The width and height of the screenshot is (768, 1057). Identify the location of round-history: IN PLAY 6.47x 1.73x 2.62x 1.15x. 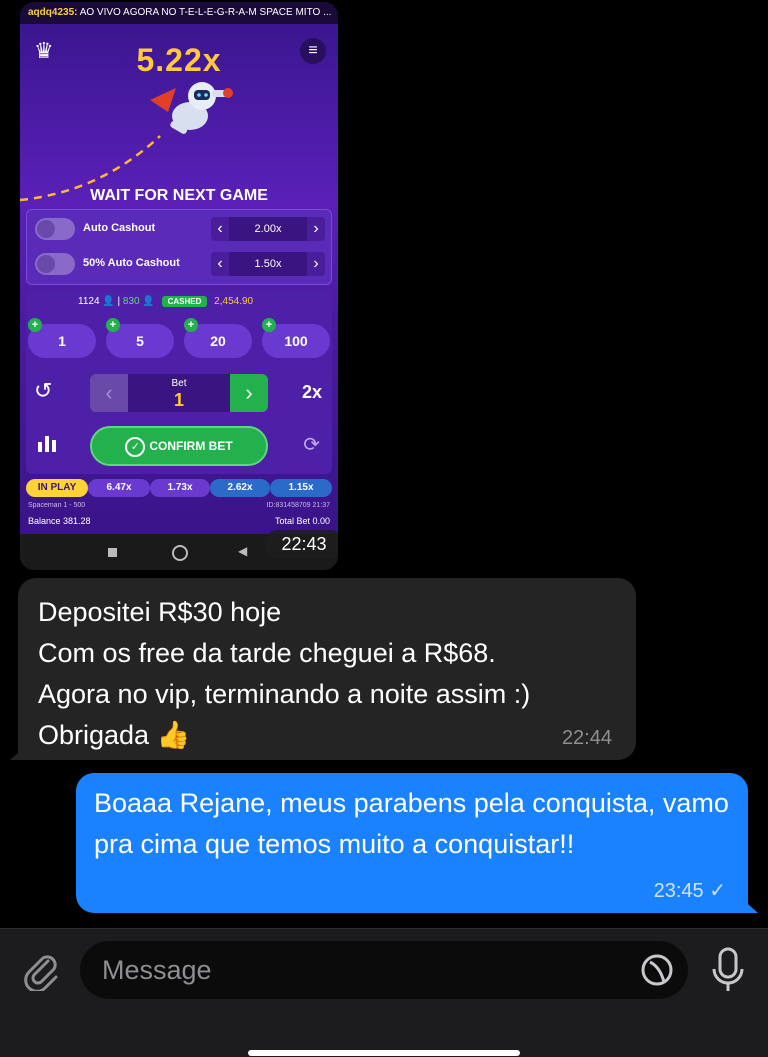
(179, 488).